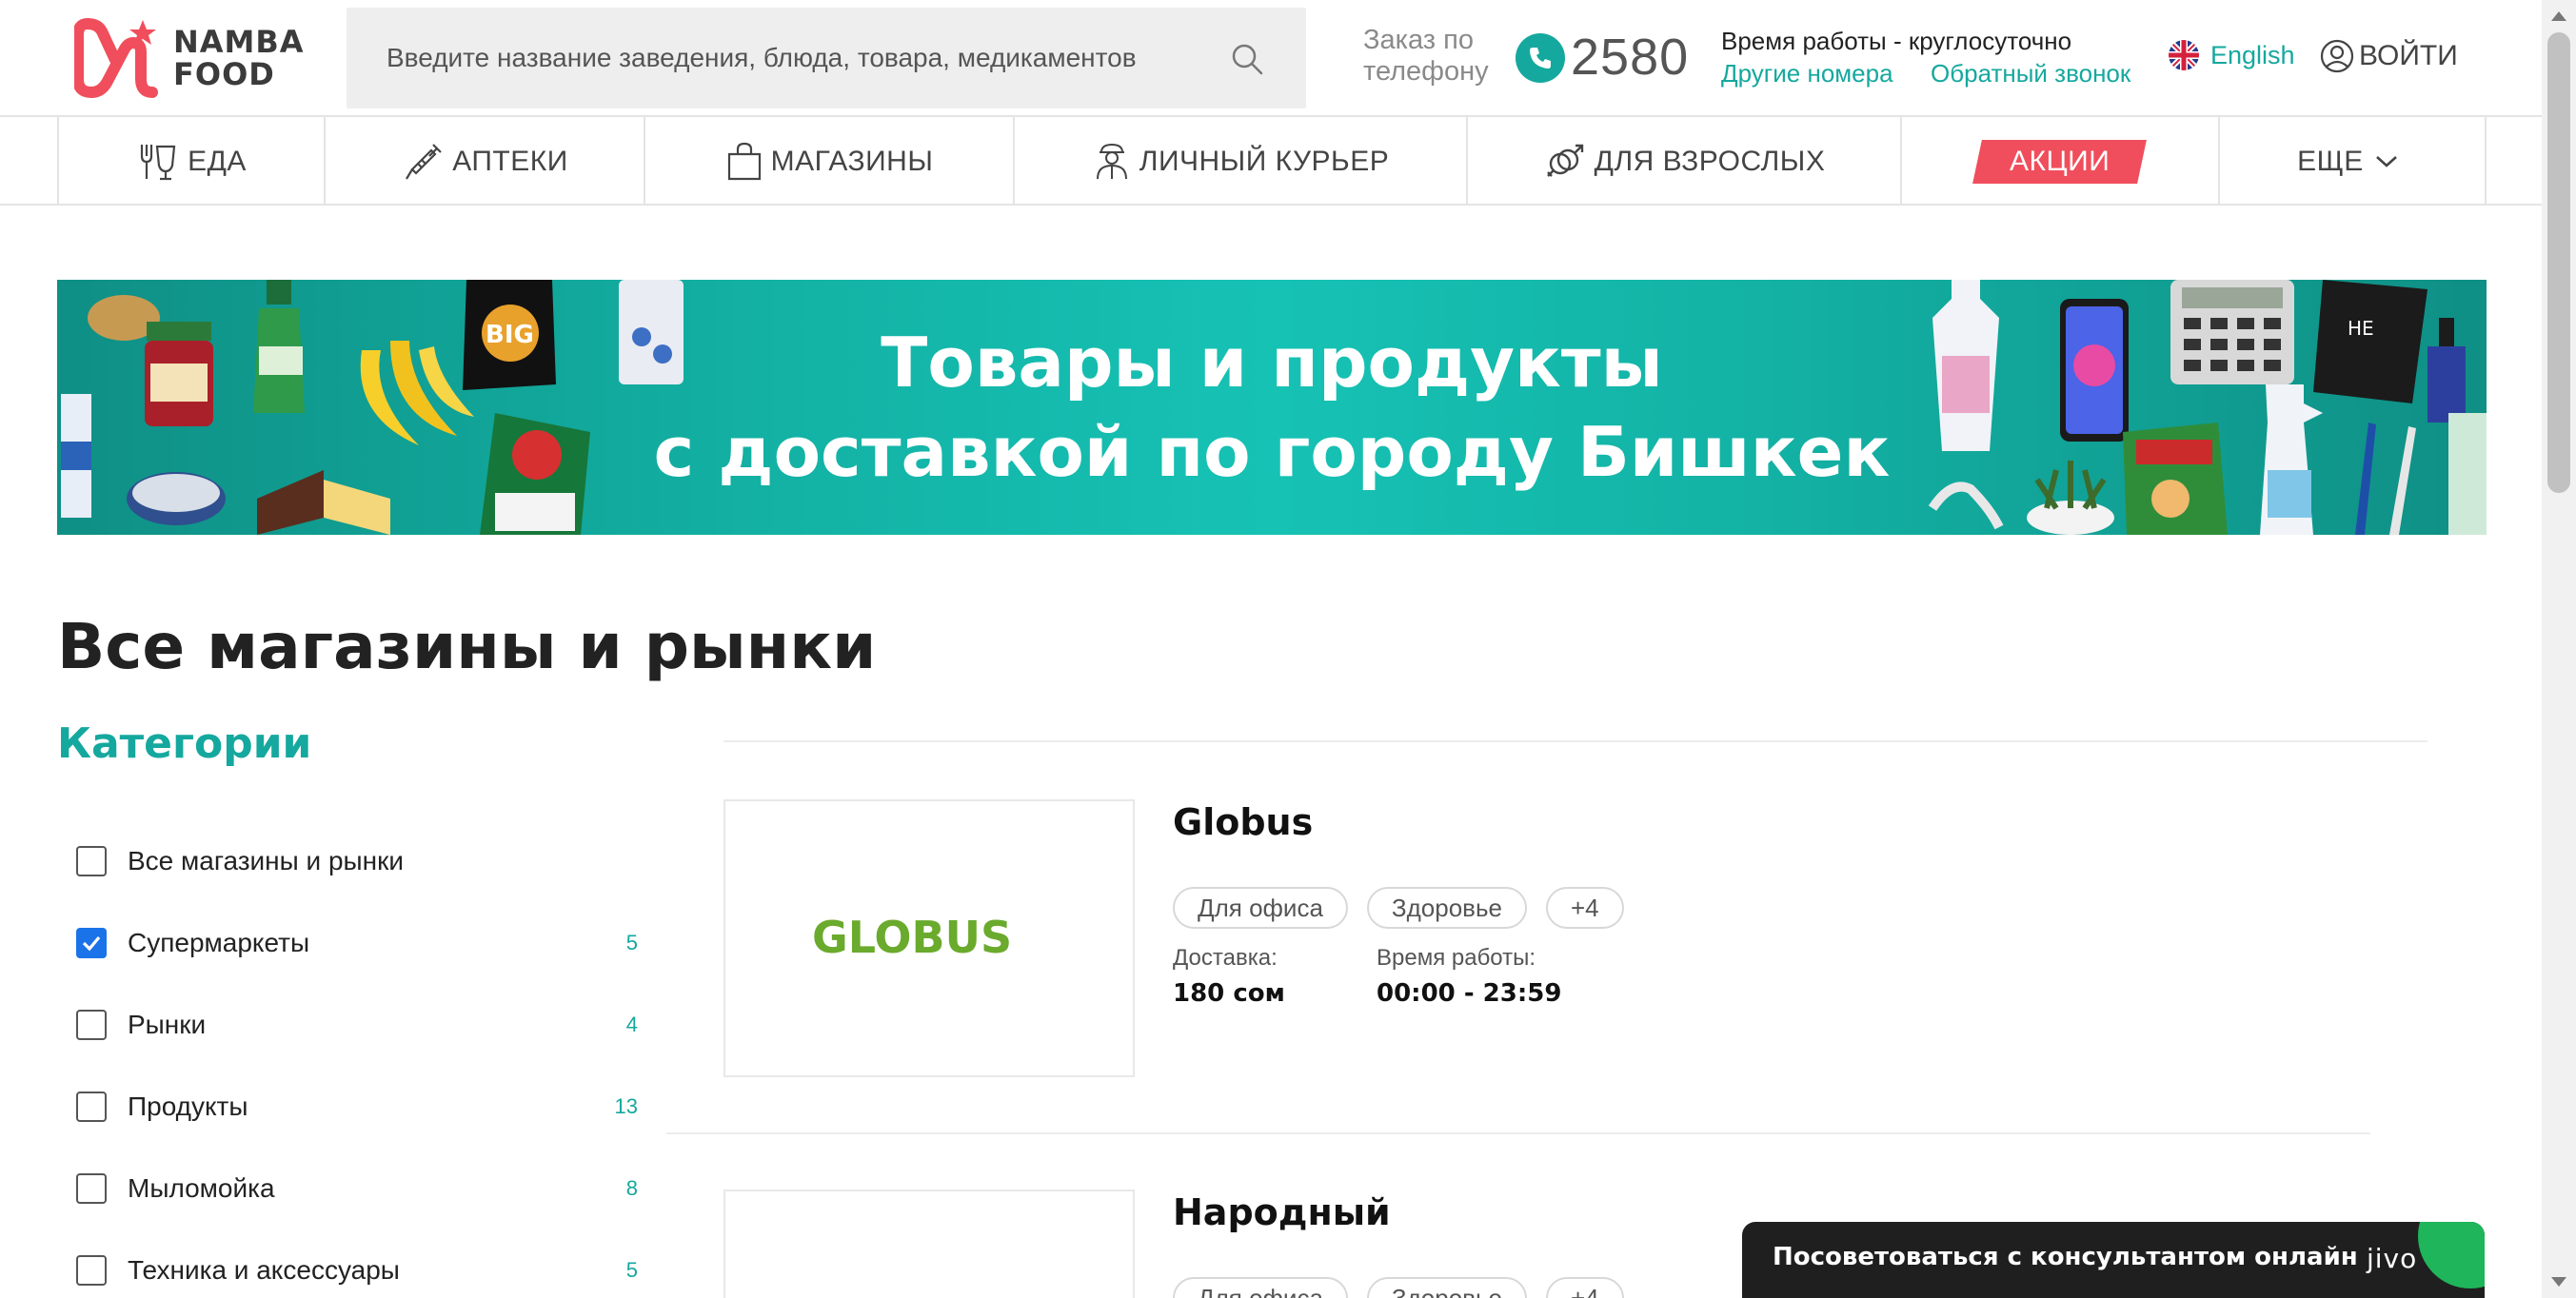 The width and height of the screenshot is (2576, 1298). Describe the element at coordinates (1243, 822) in the screenshot. I see `store-name: Globus` at that location.